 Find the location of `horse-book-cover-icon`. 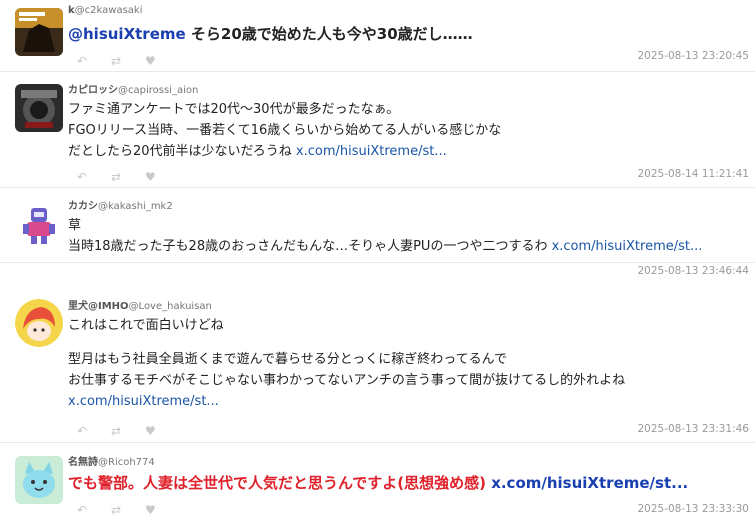

horse-book-cover-icon is located at coordinates (39, 32).